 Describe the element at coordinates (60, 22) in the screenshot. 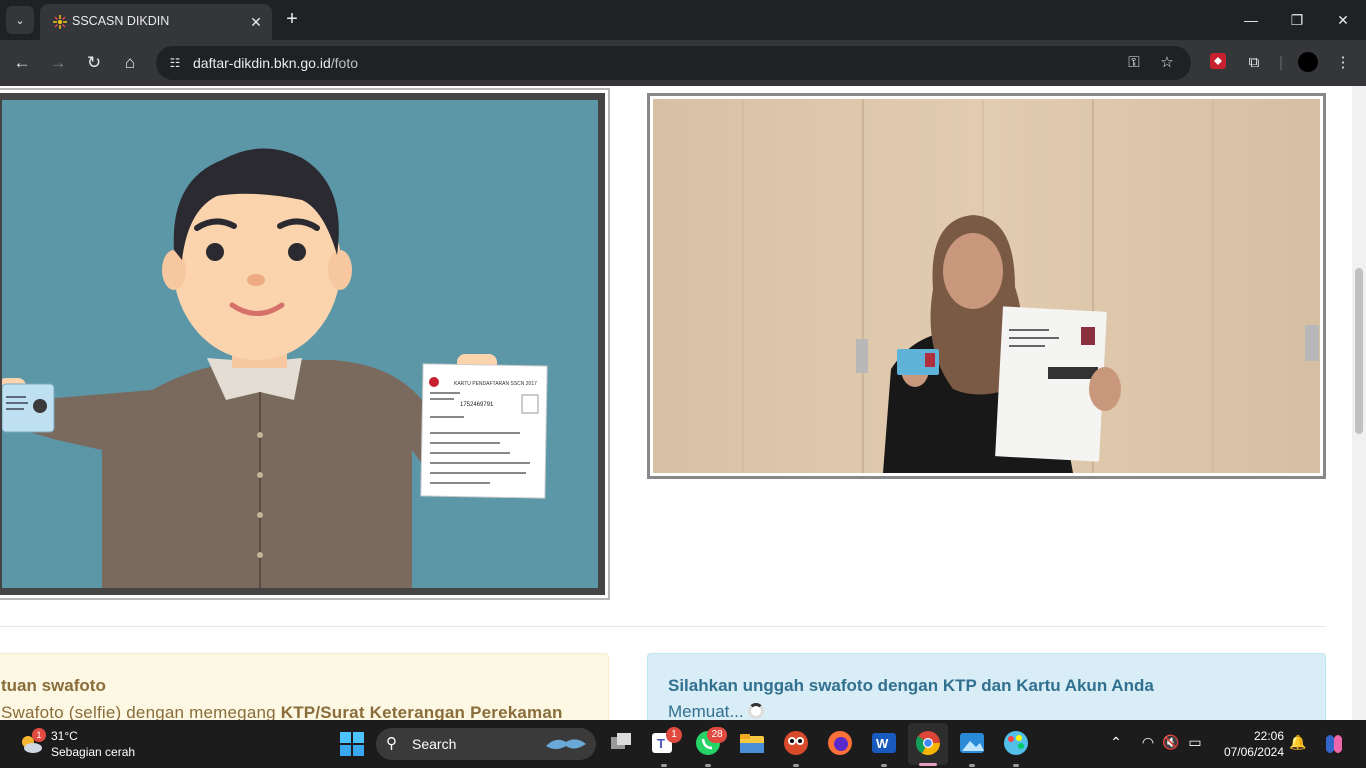

I see `favicon-icon` at that location.